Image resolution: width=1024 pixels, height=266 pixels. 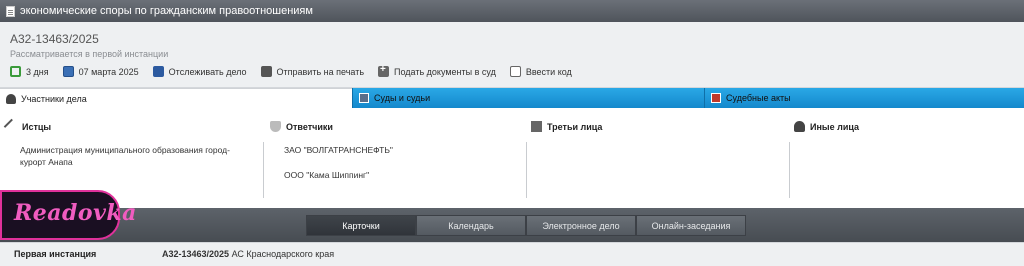 What do you see at coordinates (445, 71) in the screenshot?
I see `submit-documents-label: Подать документы в суд` at bounding box center [445, 71].